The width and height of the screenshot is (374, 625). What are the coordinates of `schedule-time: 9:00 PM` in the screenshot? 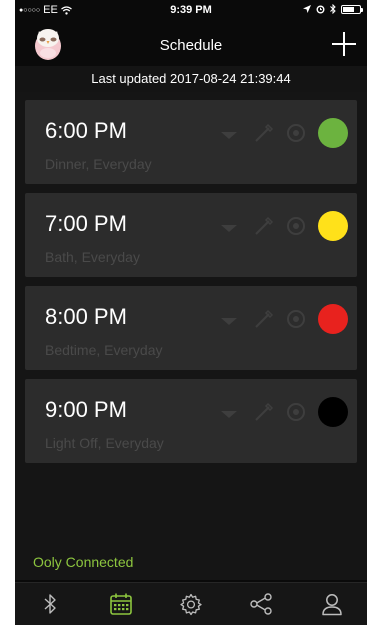 It's located at (86, 409).